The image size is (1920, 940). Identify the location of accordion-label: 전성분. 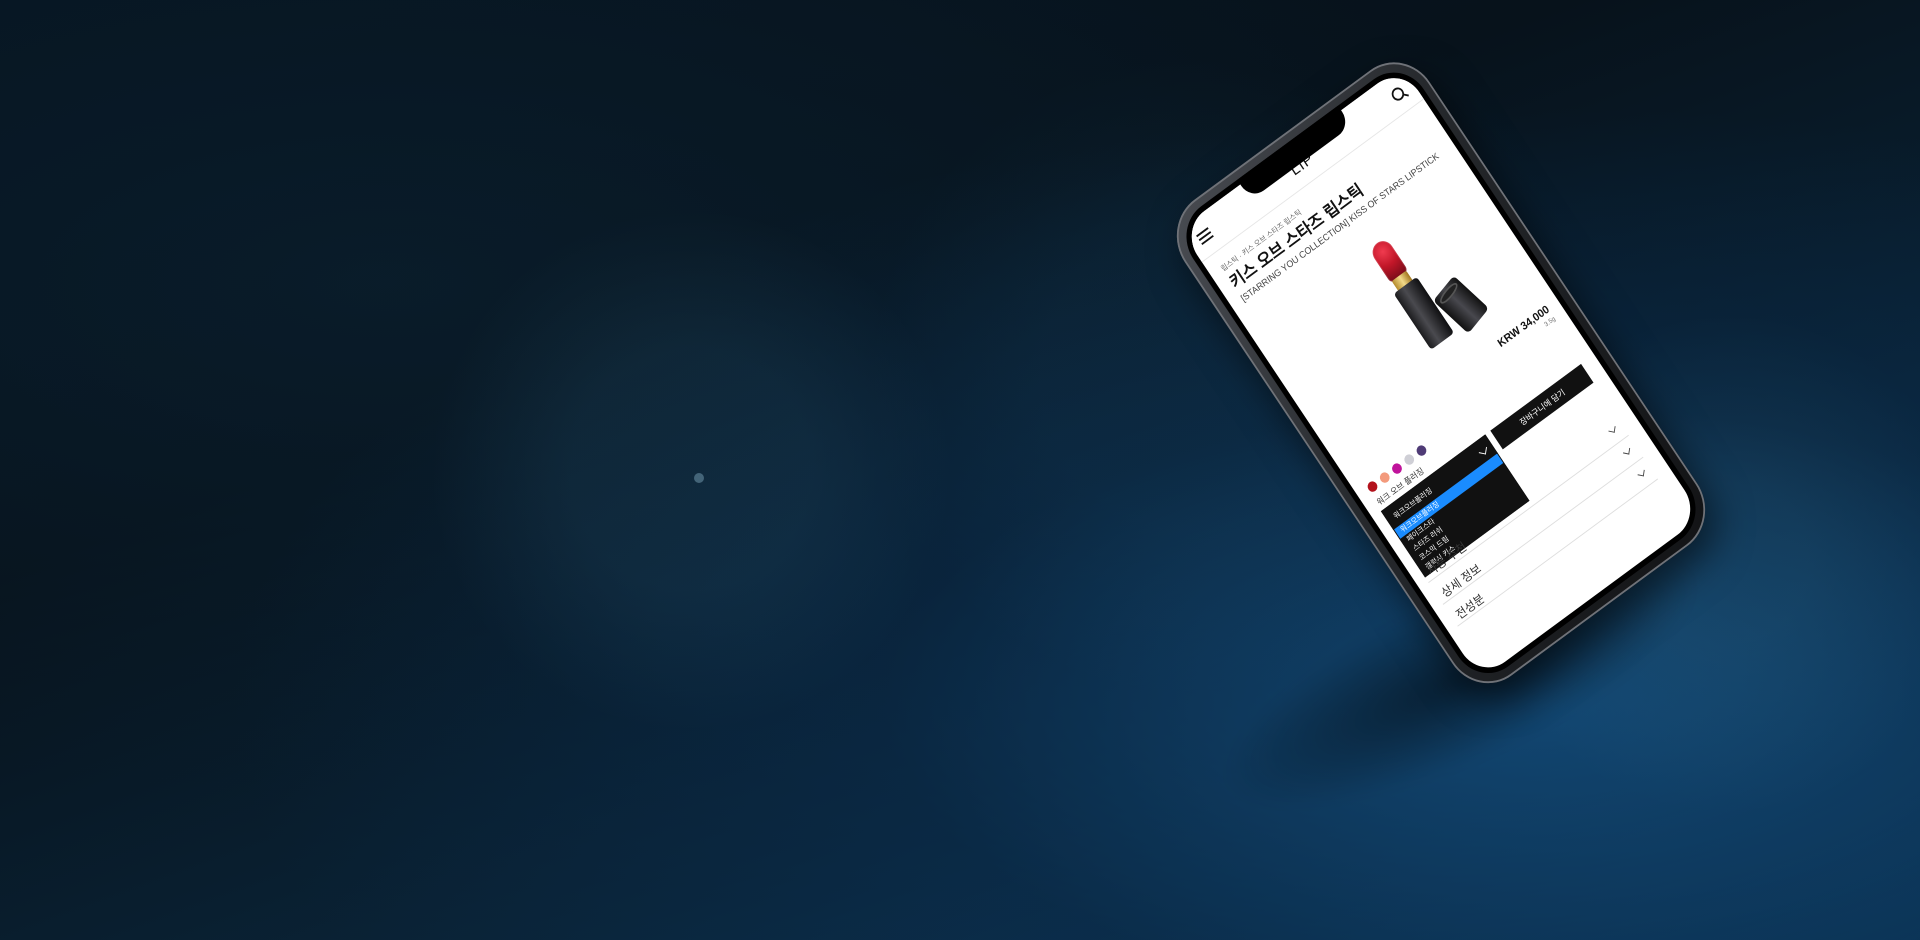
(1470, 606).